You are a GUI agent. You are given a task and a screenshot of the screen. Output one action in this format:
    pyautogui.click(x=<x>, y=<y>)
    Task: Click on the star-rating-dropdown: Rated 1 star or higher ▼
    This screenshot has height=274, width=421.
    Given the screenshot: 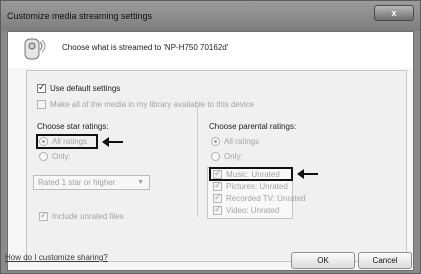 What is the action you would take?
    pyautogui.click(x=91, y=182)
    